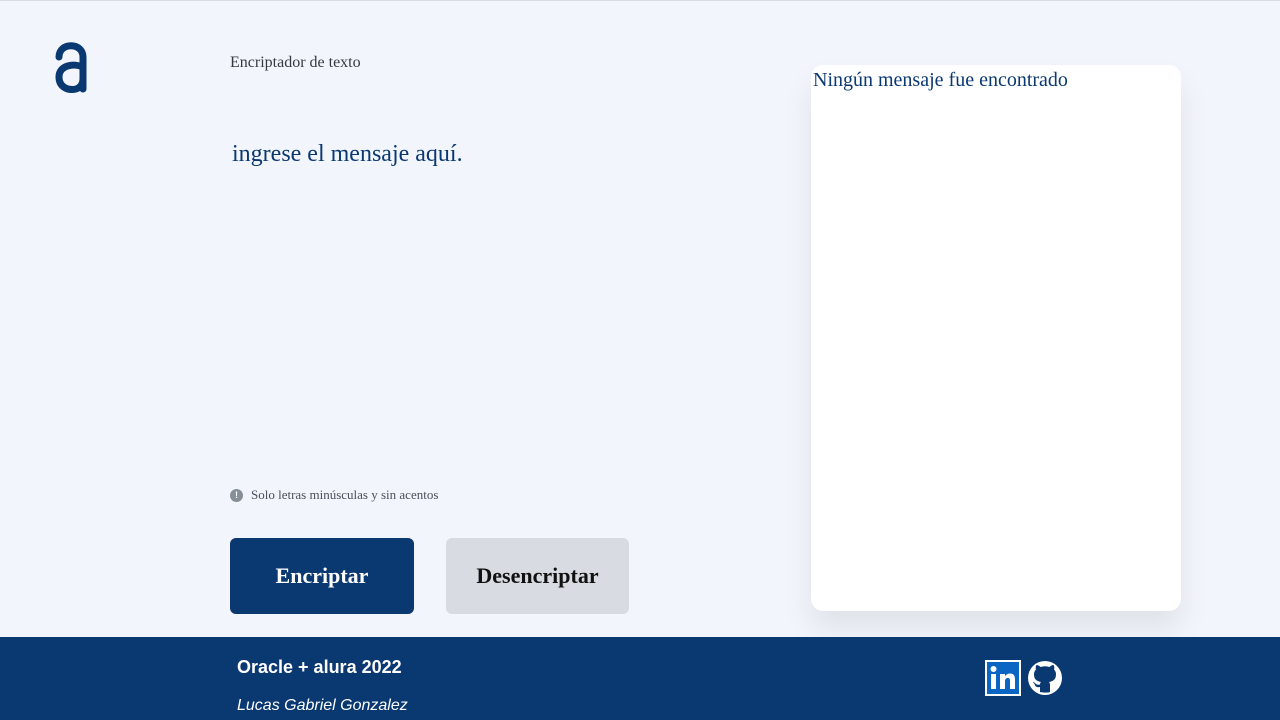 The height and width of the screenshot is (720, 1280). Describe the element at coordinates (319, 667) in the screenshot. I see `footer-title: Oracle + alura 2022` at that location.